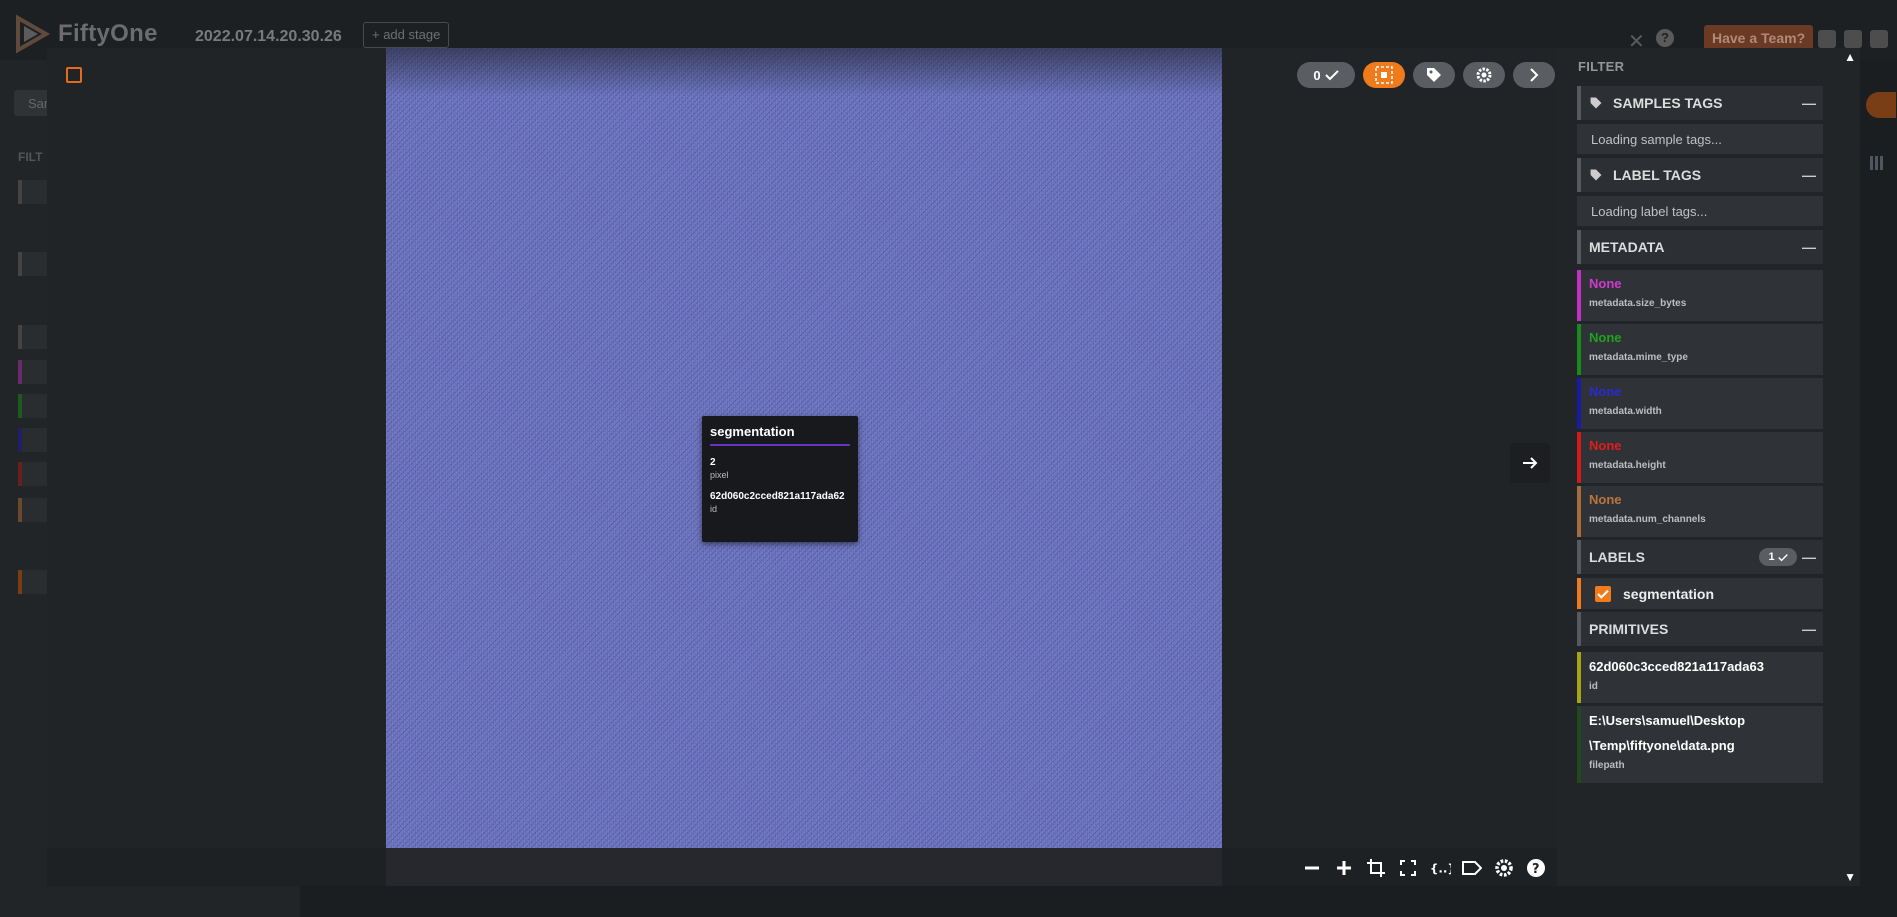 The height and width of the screenshot is (917, 1897). I want to click on arrow-right-icon, so click(1530, 463).